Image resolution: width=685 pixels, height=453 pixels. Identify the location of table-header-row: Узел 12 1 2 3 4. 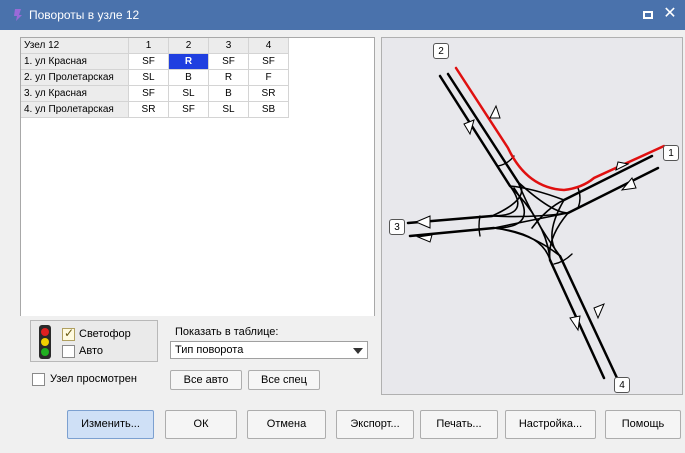
(155, 46).